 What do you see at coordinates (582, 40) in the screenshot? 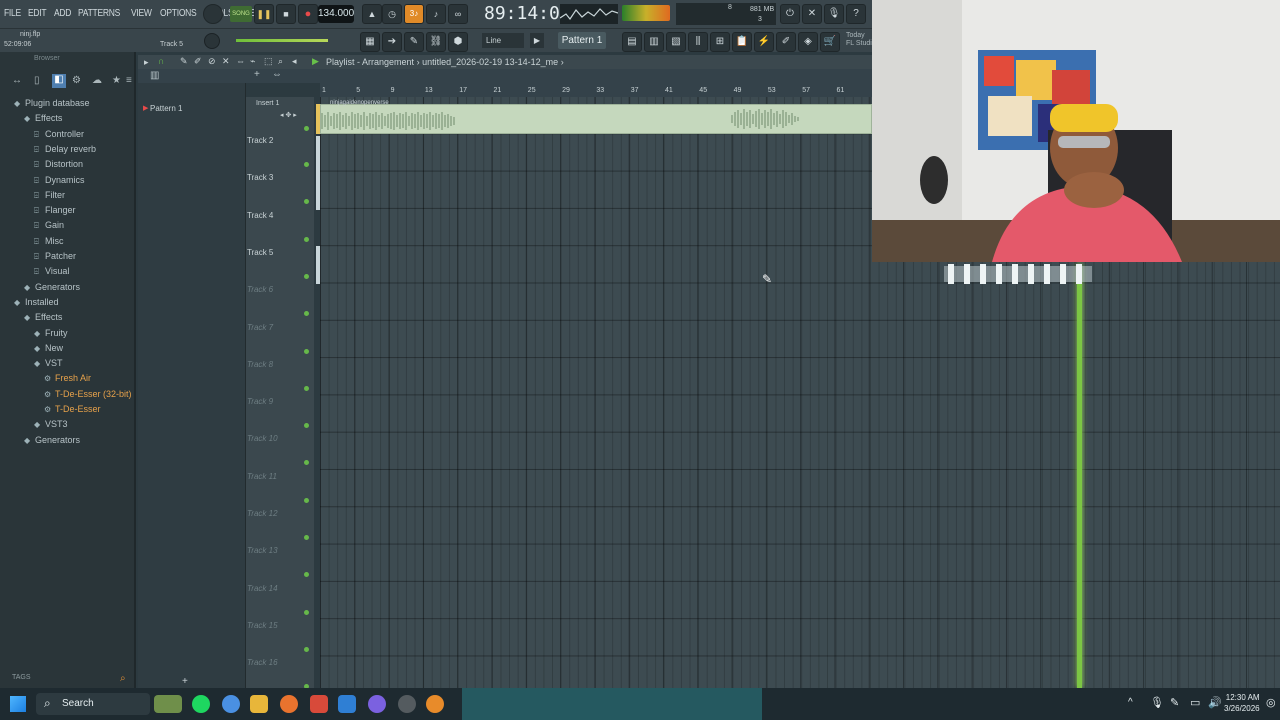
I see `pattern-selector: Pattern 1` at bounding box center [582, 40].